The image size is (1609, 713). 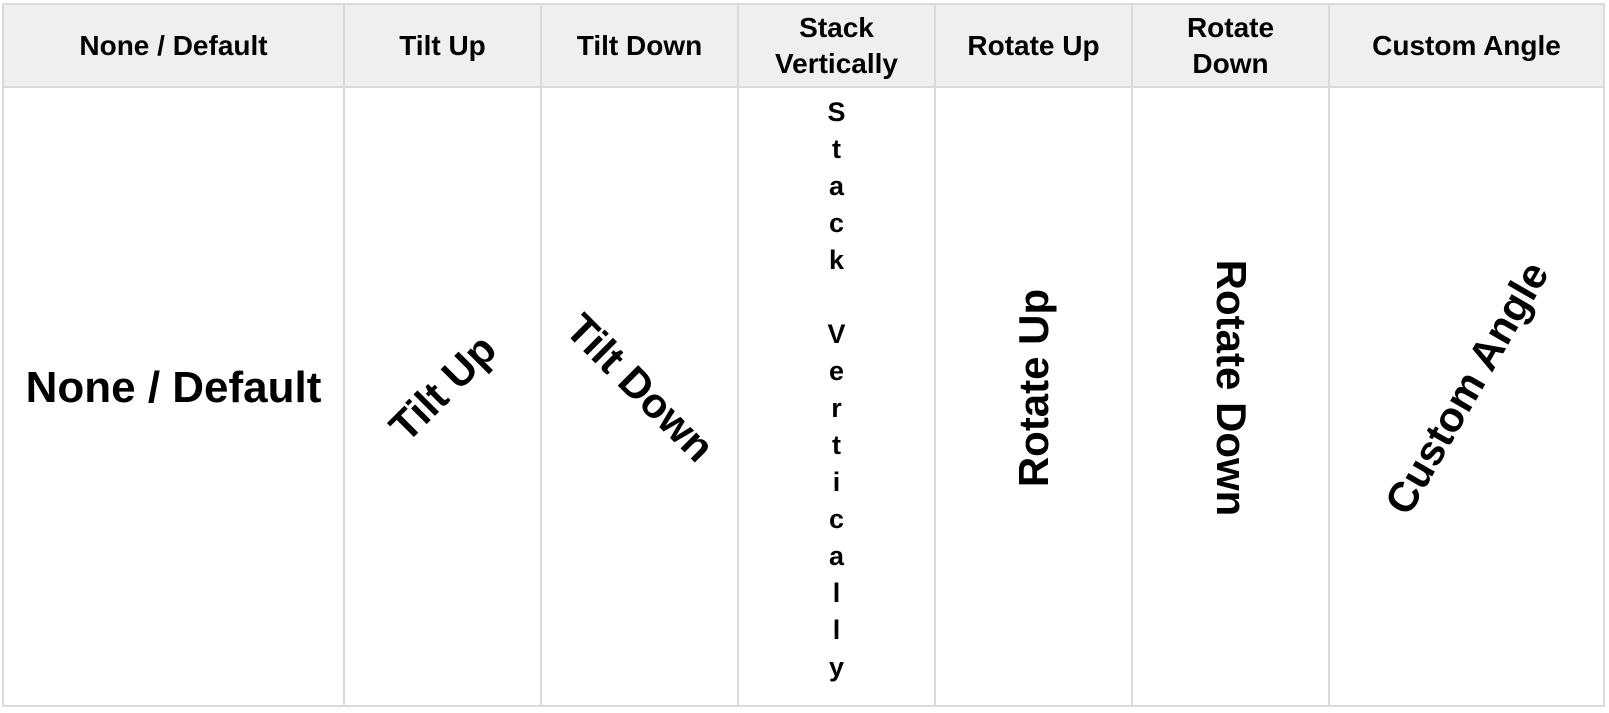 I want to click on cell-text-tilt-up: Tilt Up, so click(x=442, y=388).